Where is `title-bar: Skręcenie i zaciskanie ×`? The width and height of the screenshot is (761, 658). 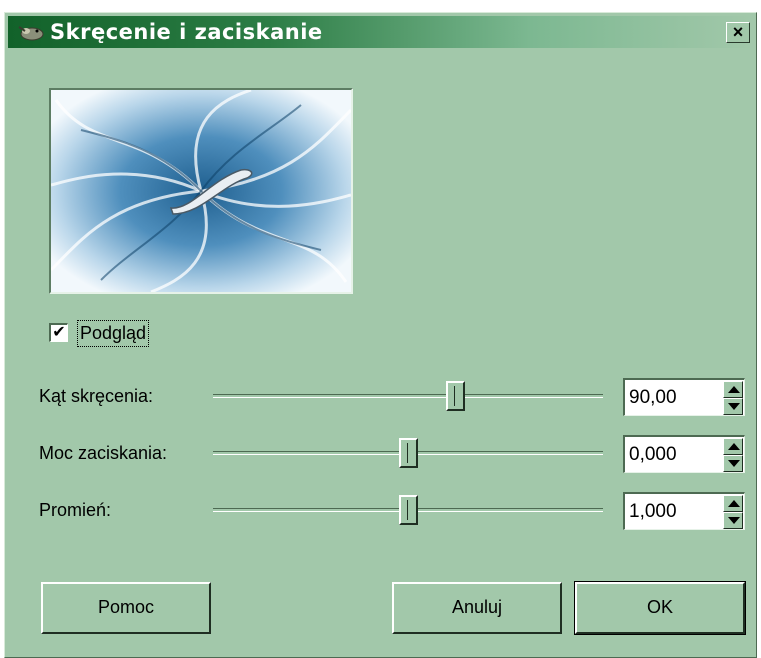
title-bar: Skręcenie i zaciskanie × is located at coordinates (380, 32).